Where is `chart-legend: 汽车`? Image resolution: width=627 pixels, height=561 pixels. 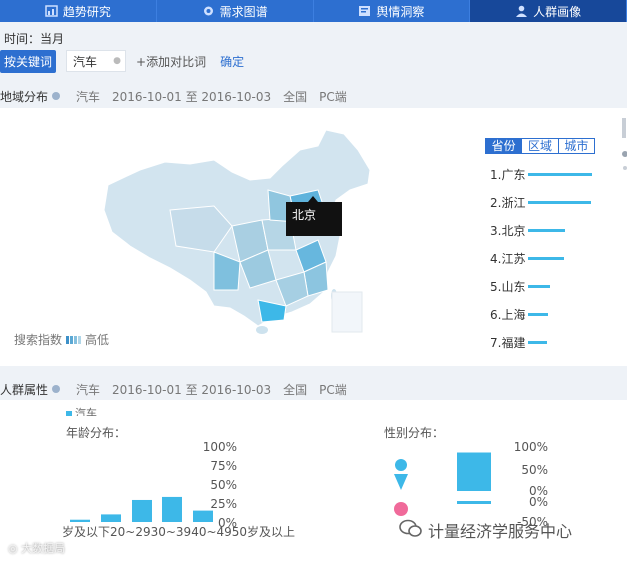 chart-legend: 汽车 is located at coordinates (81, 410).